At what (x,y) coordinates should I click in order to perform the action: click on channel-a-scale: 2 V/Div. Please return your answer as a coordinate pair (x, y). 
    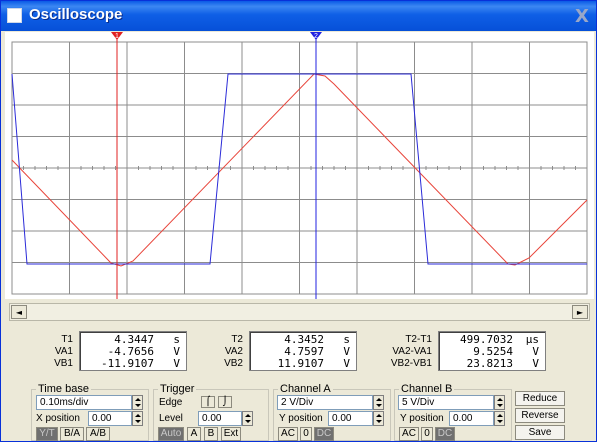
    Looking at the image, I should click on (325, 402).